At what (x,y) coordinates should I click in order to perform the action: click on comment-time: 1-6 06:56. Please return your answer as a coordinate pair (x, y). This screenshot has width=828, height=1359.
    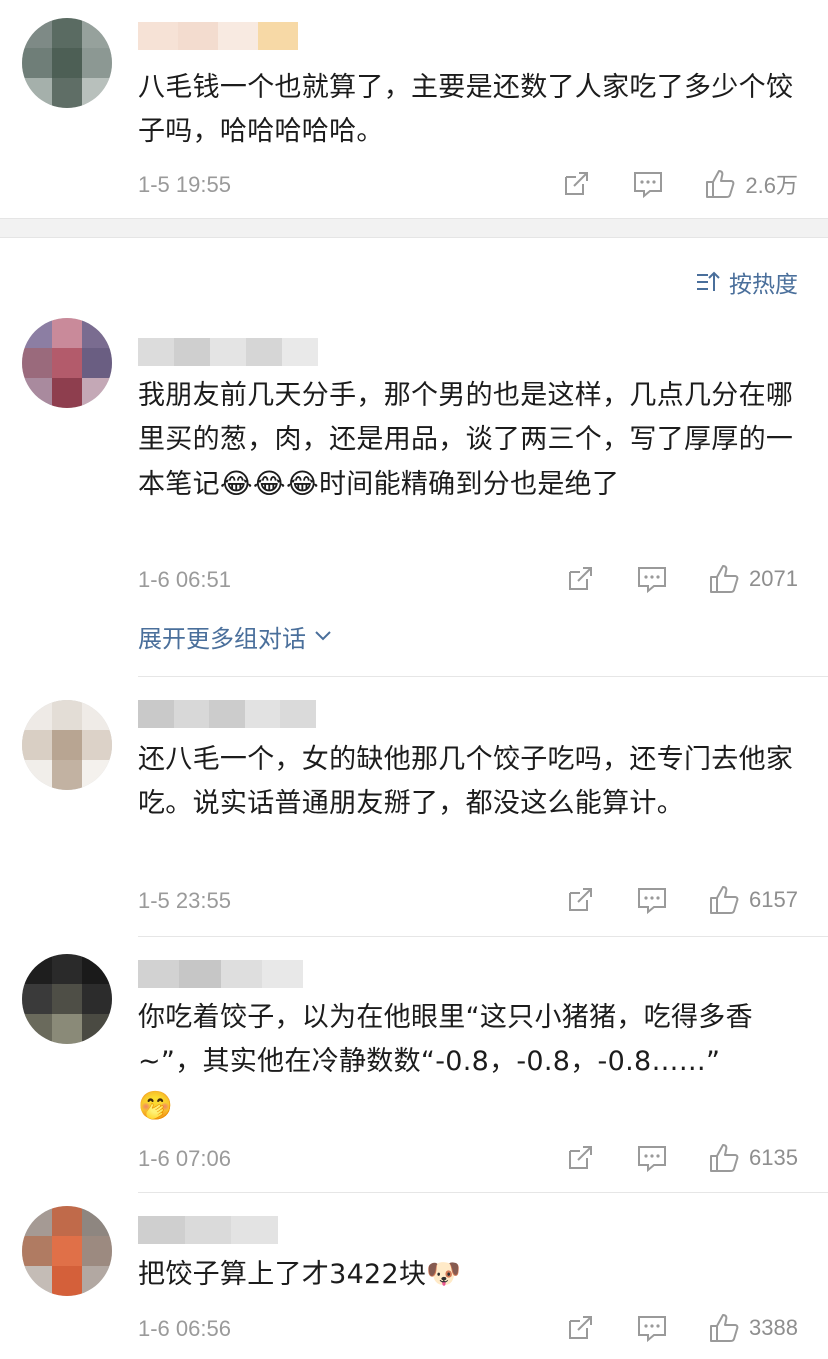
    Looking at the image, I should click on (184, 1328).